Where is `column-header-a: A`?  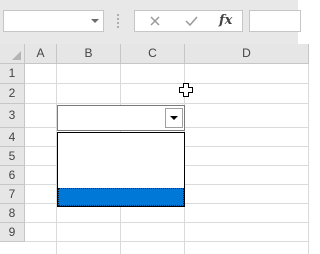 column-header-a: A is located at coordinates (41, 54).